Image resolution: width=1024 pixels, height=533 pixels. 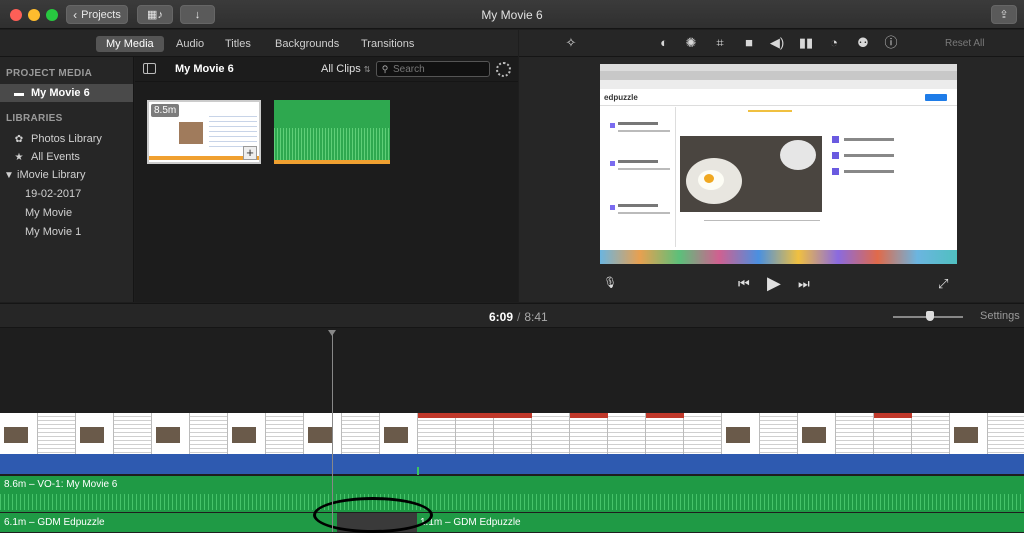 I want to click on filter-icon: ⚉, so click(x=863, y=43).